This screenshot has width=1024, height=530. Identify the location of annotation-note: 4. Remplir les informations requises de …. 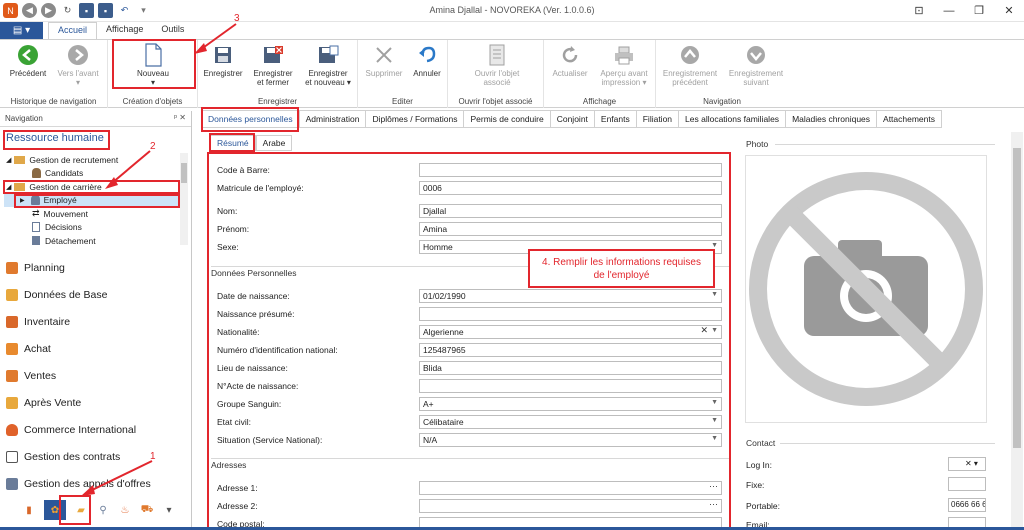
(621, 268).